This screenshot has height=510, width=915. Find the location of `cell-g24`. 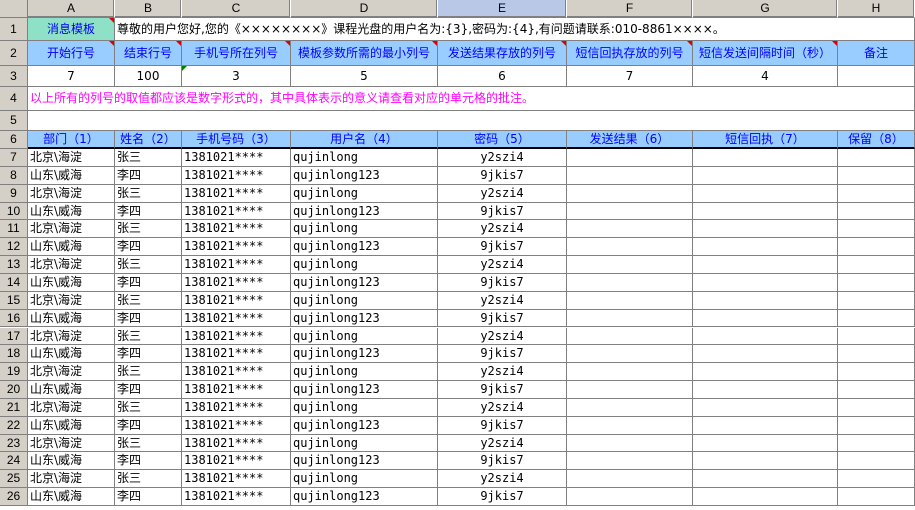

cell-g24 is located at coordinates (765, 461).